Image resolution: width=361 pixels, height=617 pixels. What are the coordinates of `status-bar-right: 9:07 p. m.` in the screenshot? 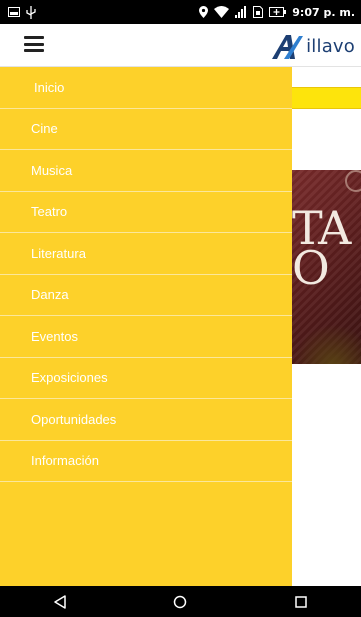 It's located at (277, 12).